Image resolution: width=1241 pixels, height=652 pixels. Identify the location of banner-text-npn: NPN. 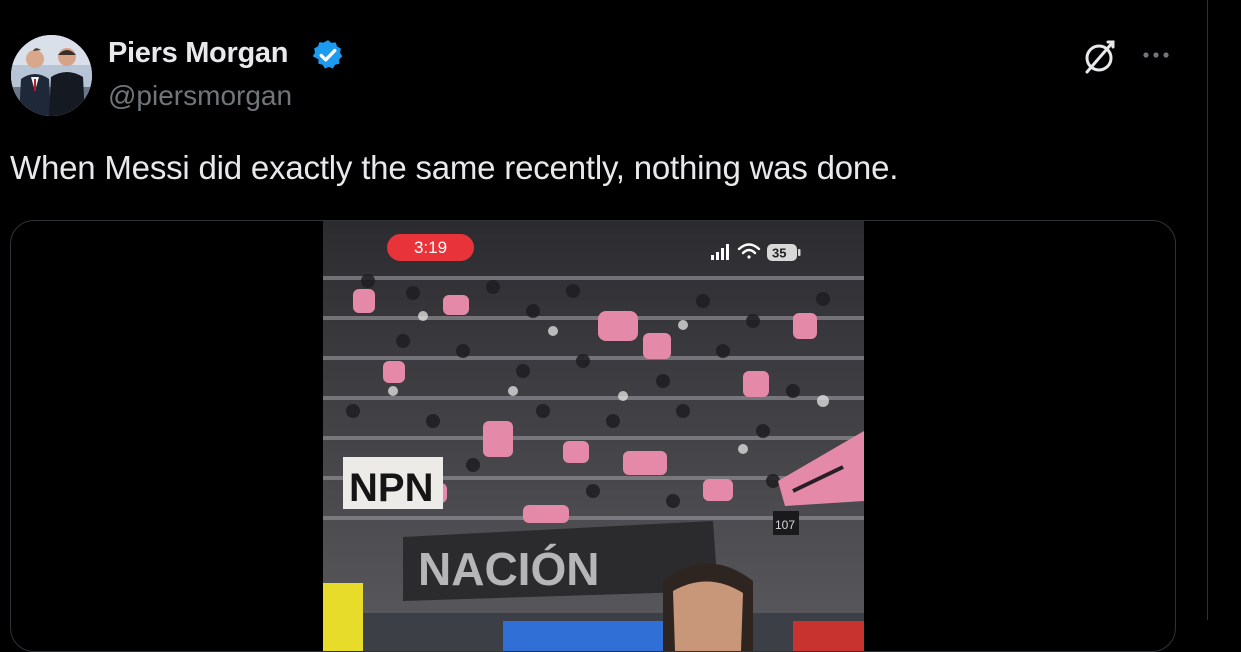
(391, 488).